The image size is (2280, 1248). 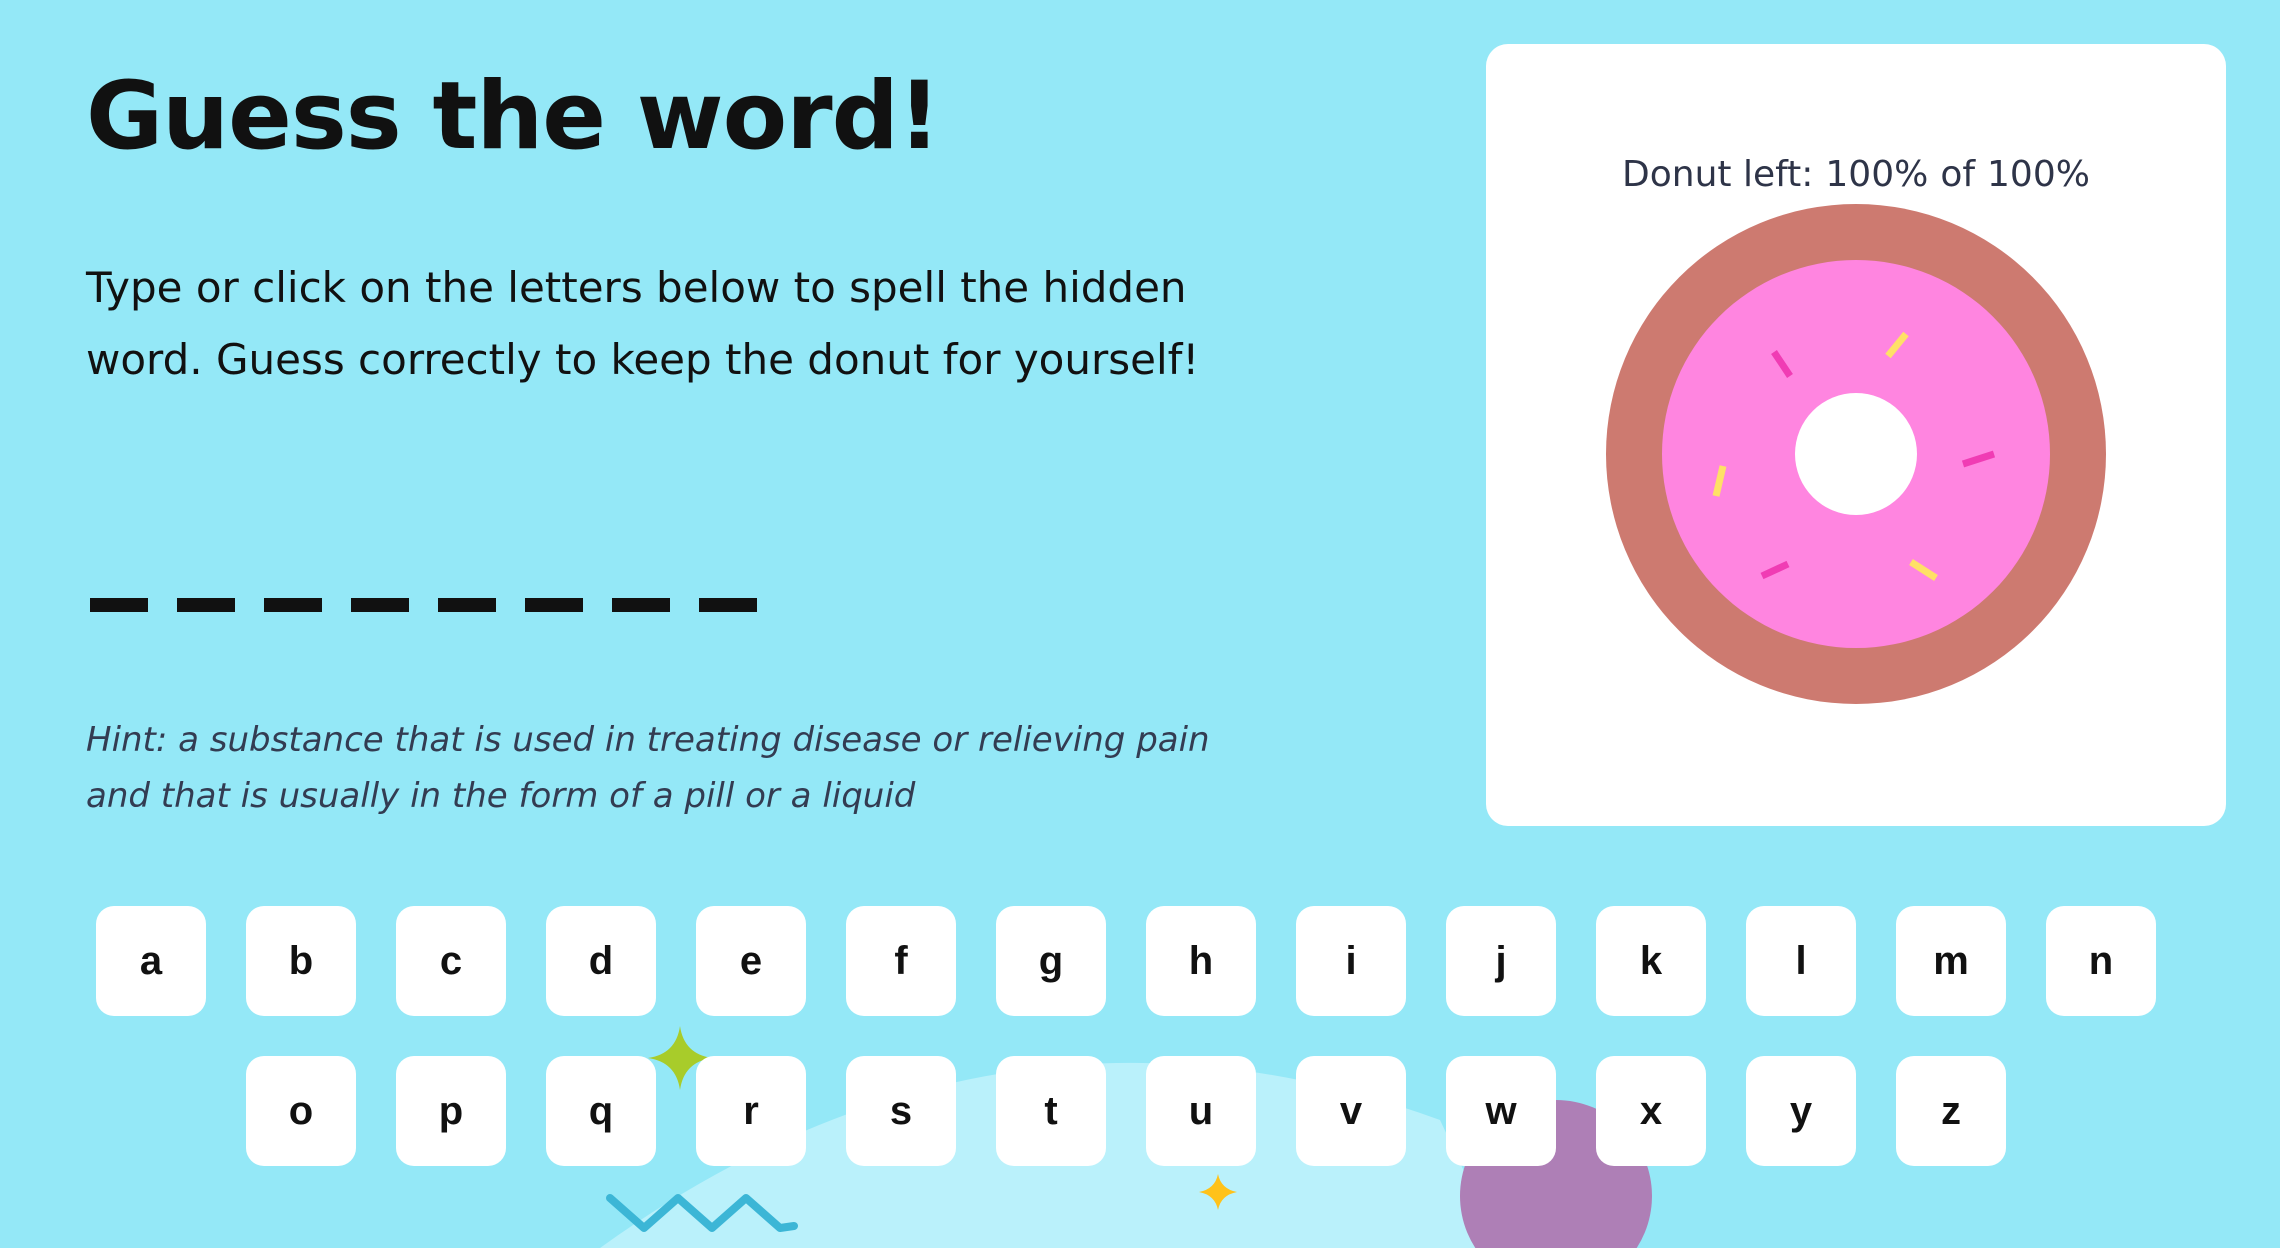 What do you see at coordinates (601, 961) in the screenshot?
I see `letter-key-d: d` at bounding box center [601, 961].